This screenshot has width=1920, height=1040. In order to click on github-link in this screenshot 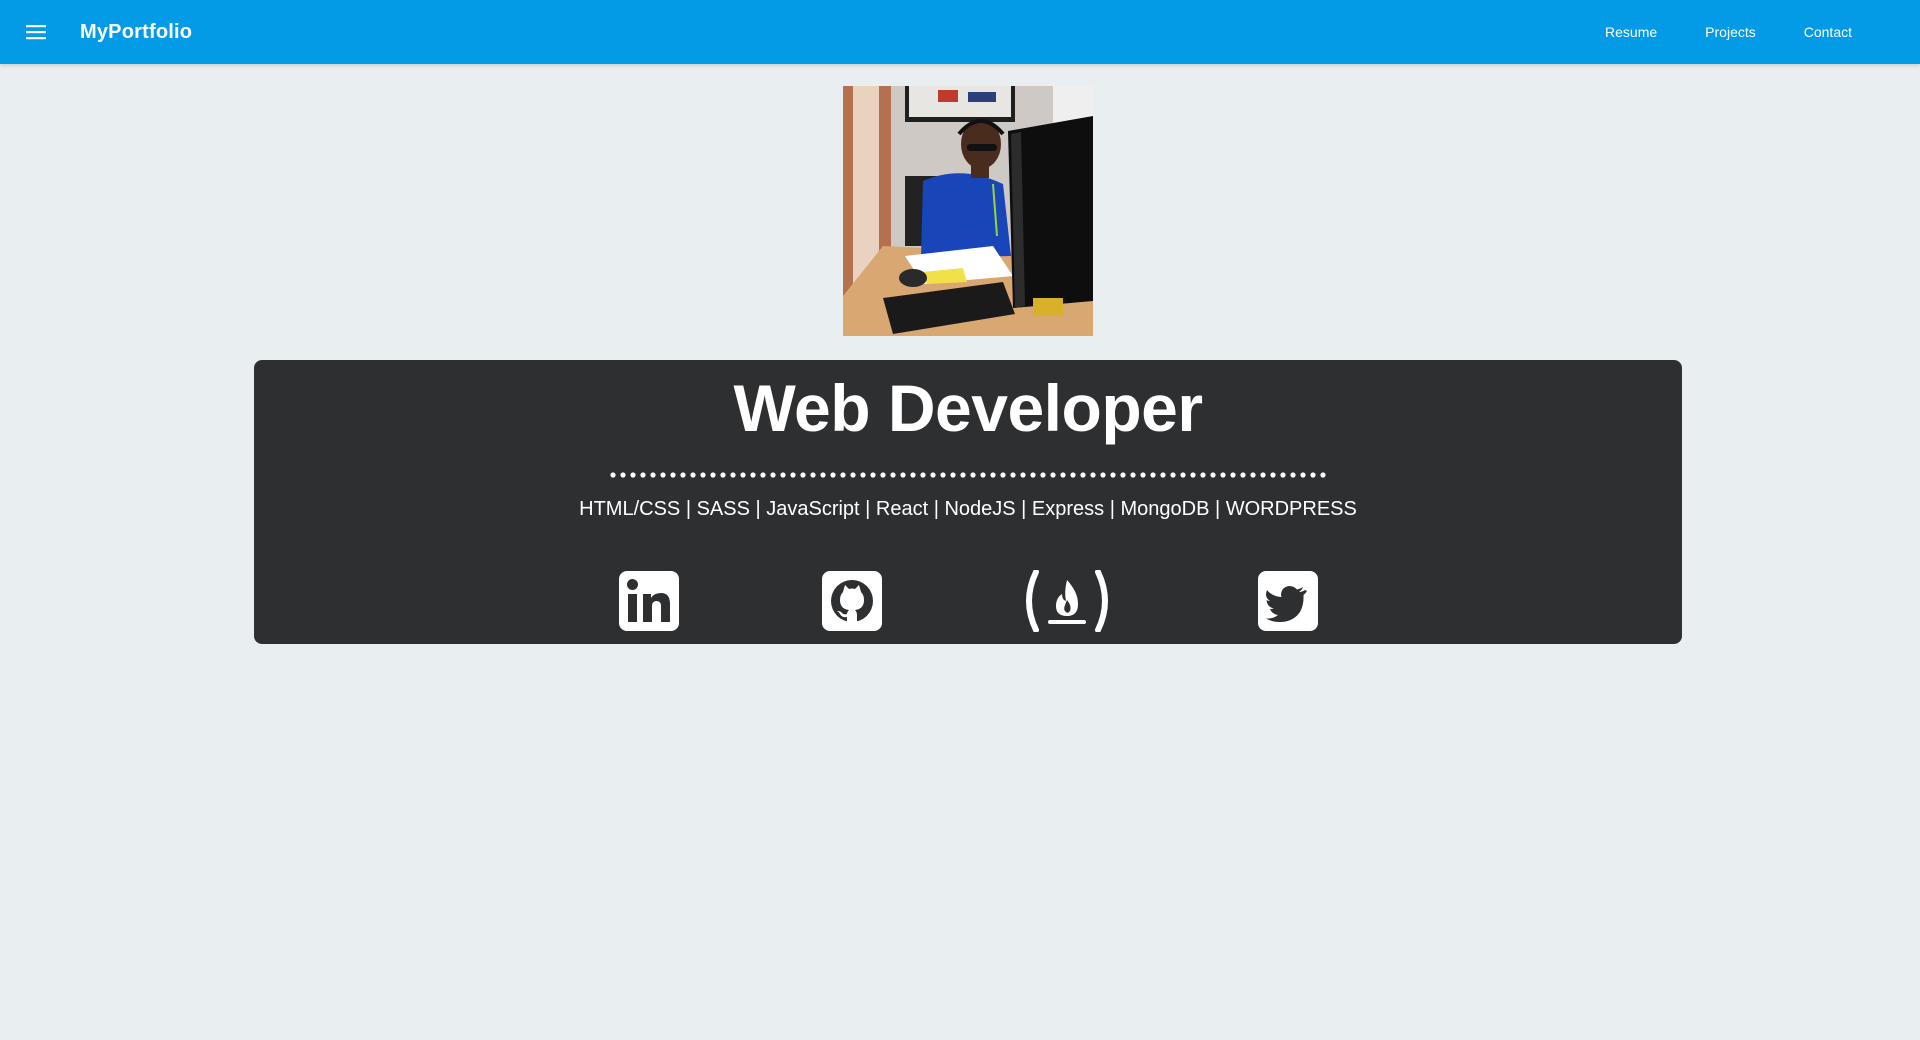, I will do `click(852, 601)`.